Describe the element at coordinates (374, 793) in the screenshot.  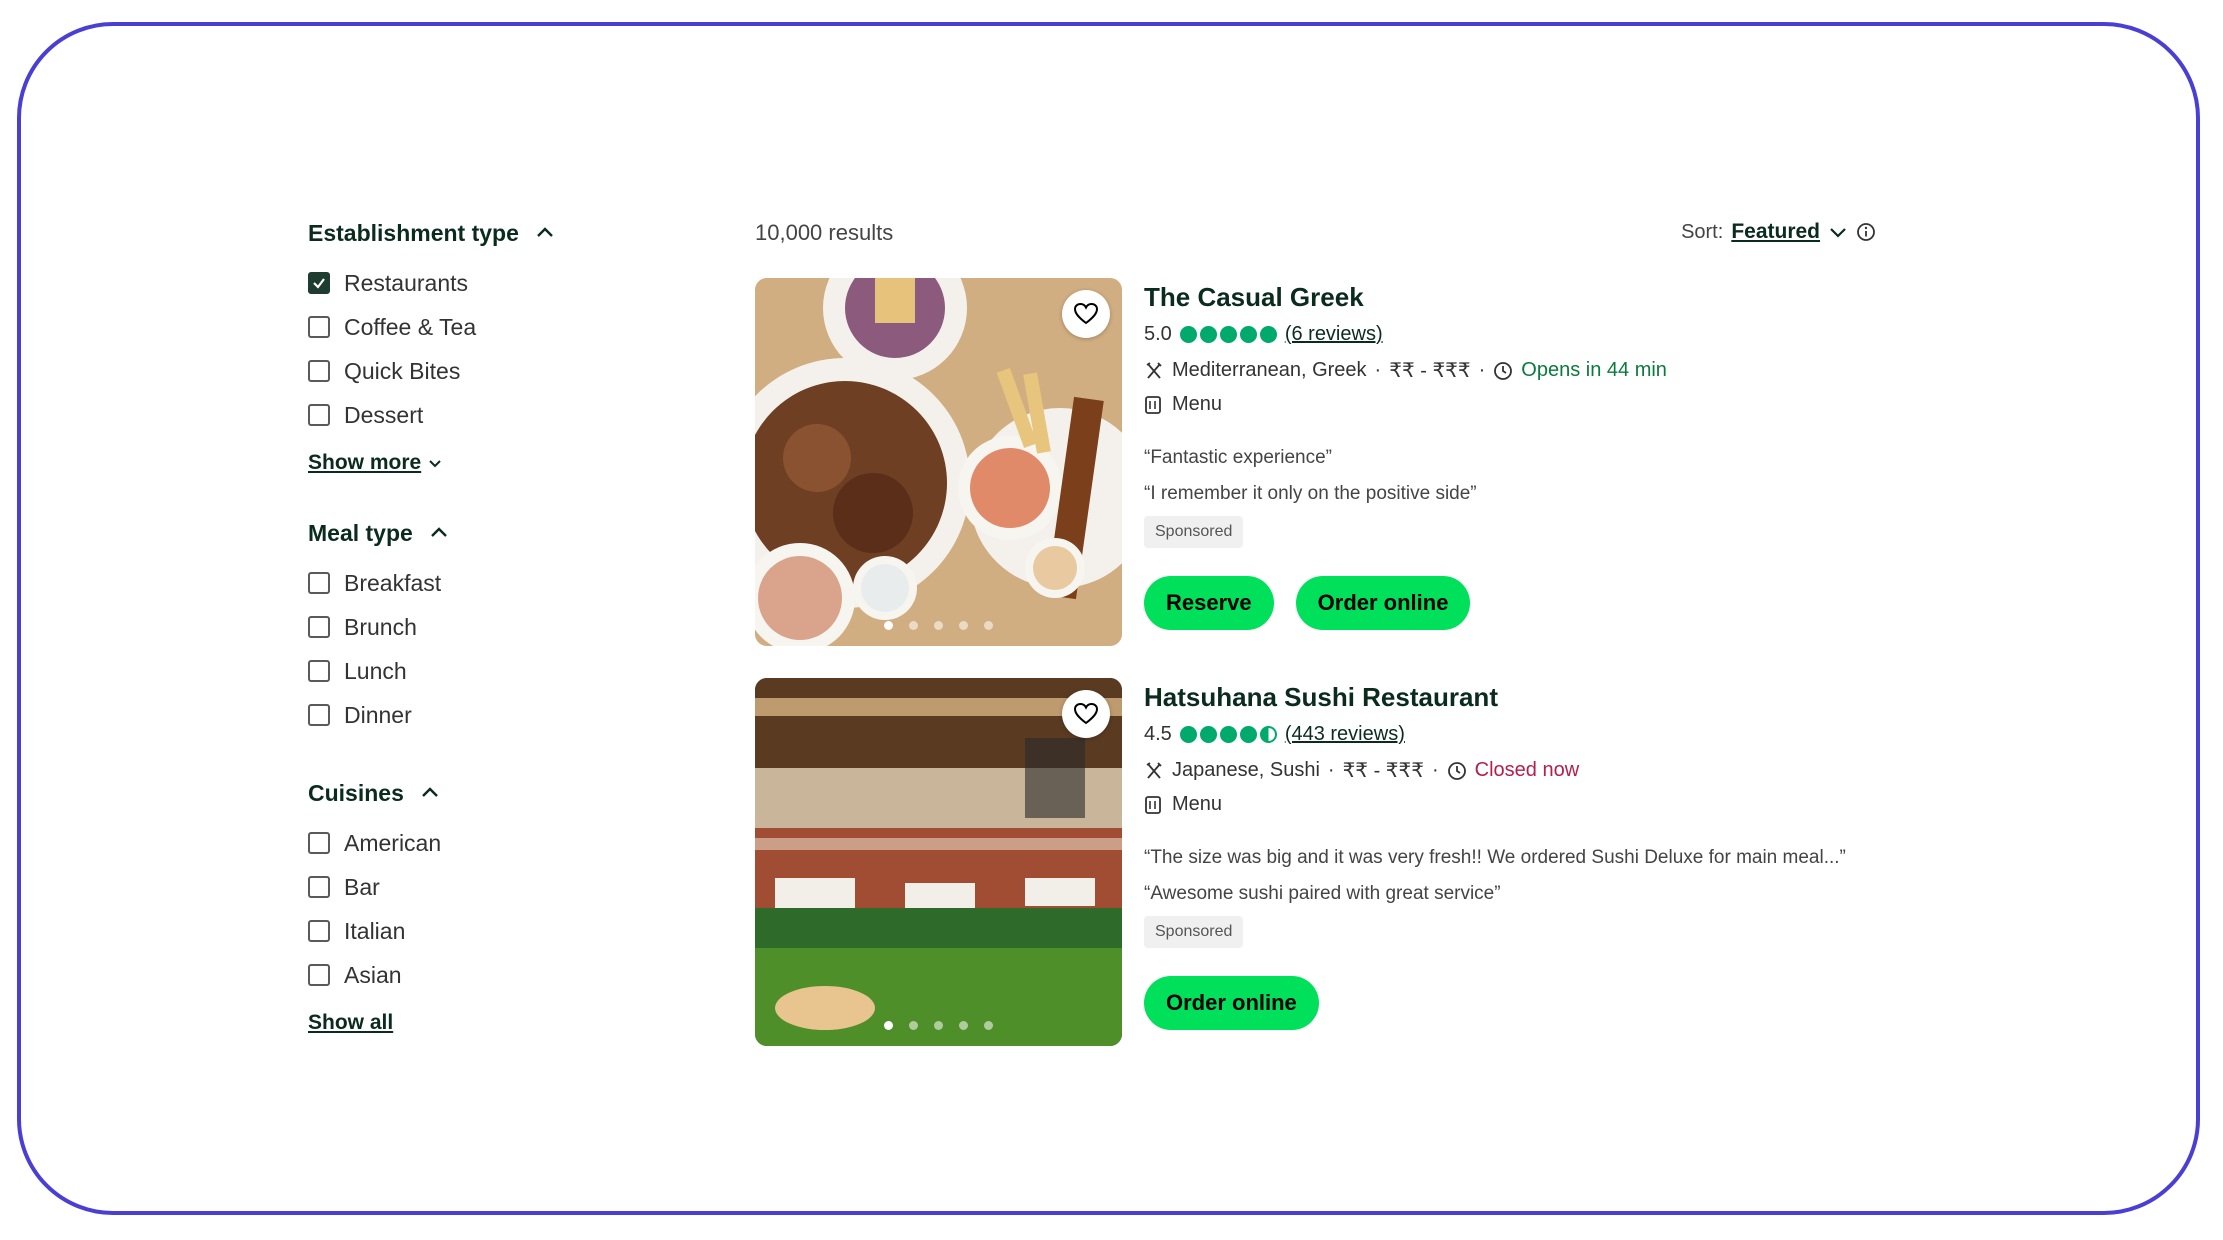
I see `filter-header-cuisines: Cuisines` at that location.